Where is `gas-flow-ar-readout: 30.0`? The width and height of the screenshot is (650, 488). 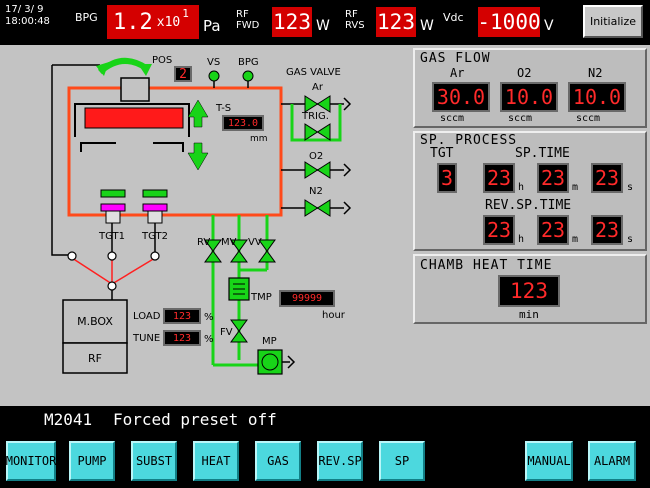 gas-flow-ar-readout: 30.0 is located at coordinates (461, 97).